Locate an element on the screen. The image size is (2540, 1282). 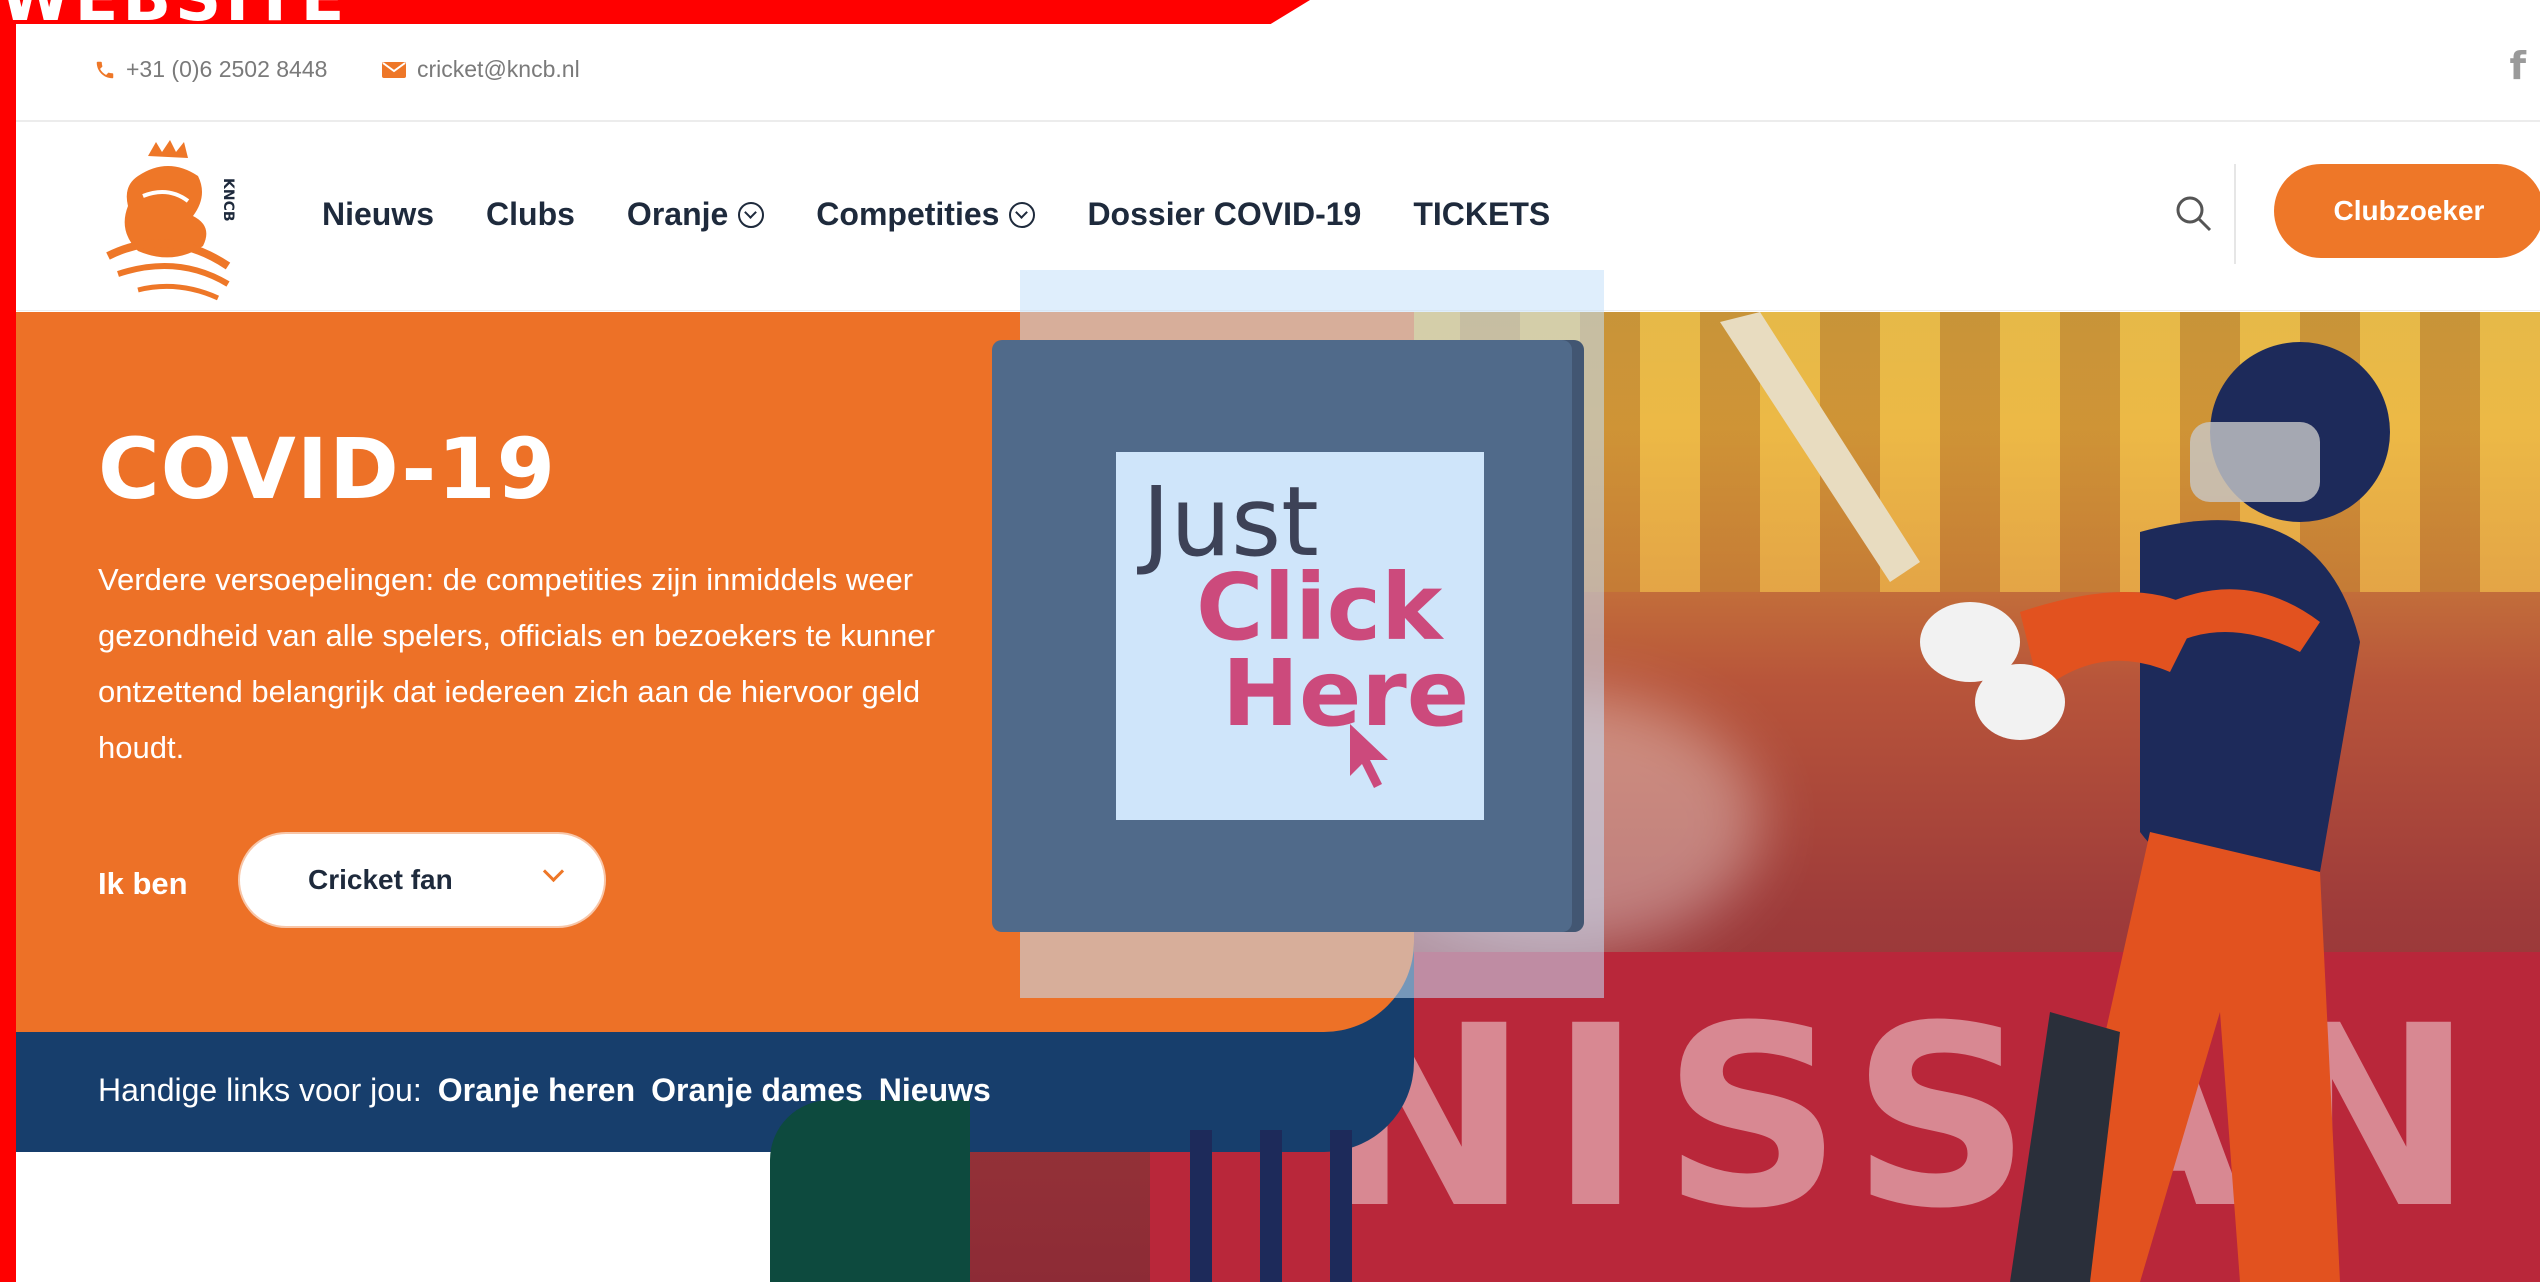
nav-item-nieuws: Nieuws is located at coordinates (378, 214).